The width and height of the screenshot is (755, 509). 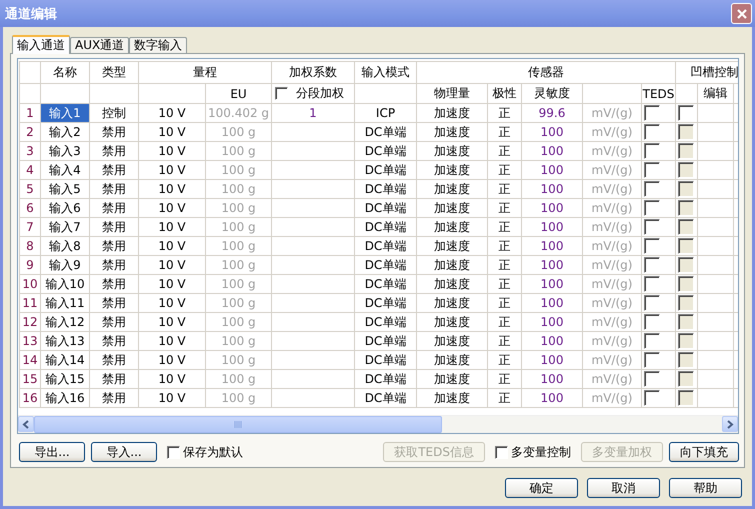 What do you see at coordinates (65, 246) in the screenshot?
I see `table-cell: 输入8` at bounding box center [65, 246].